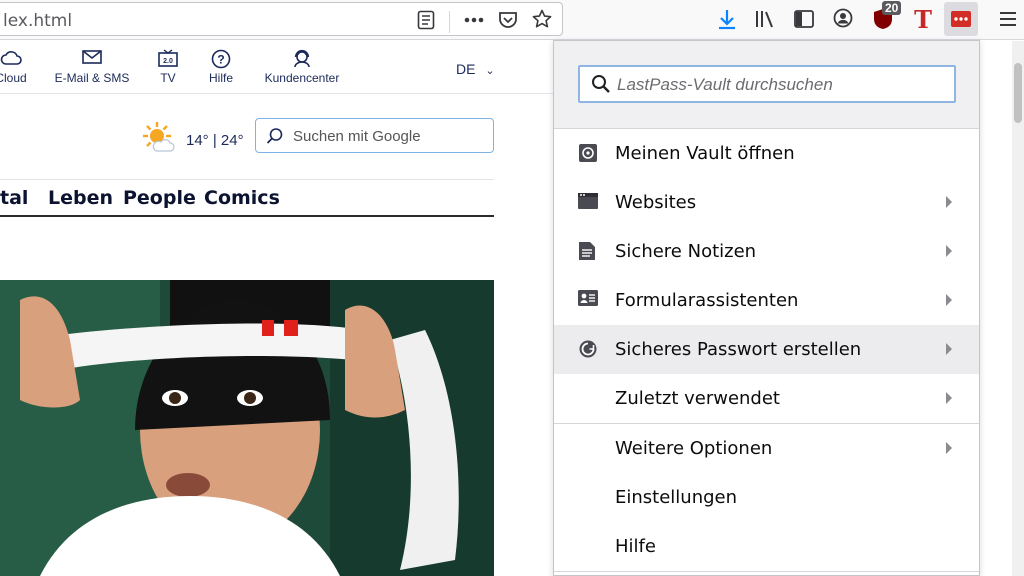 This screenshot has height=576, width=1024. What do you see at coordinates (159, 198) in the screenshot?
I see `nav-item-people: People` at bounding box center [159, 198].